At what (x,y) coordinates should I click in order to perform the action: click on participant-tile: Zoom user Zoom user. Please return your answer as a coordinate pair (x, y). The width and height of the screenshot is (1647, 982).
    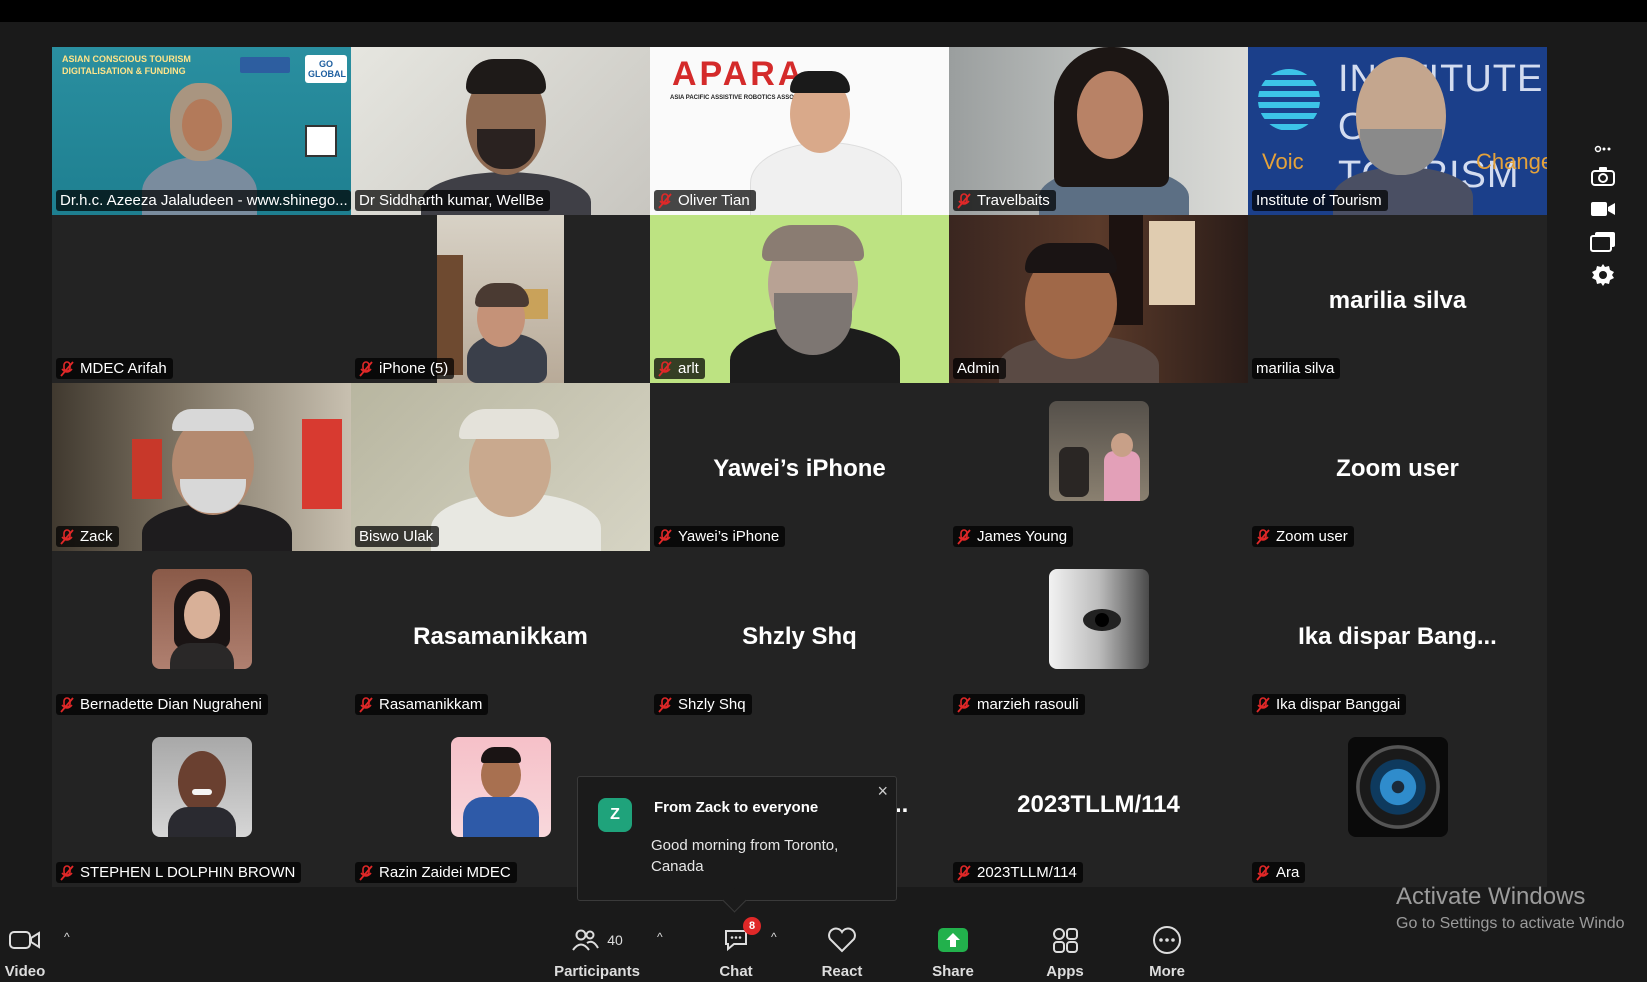
    Looking at the image, I should click on (1397, 467).